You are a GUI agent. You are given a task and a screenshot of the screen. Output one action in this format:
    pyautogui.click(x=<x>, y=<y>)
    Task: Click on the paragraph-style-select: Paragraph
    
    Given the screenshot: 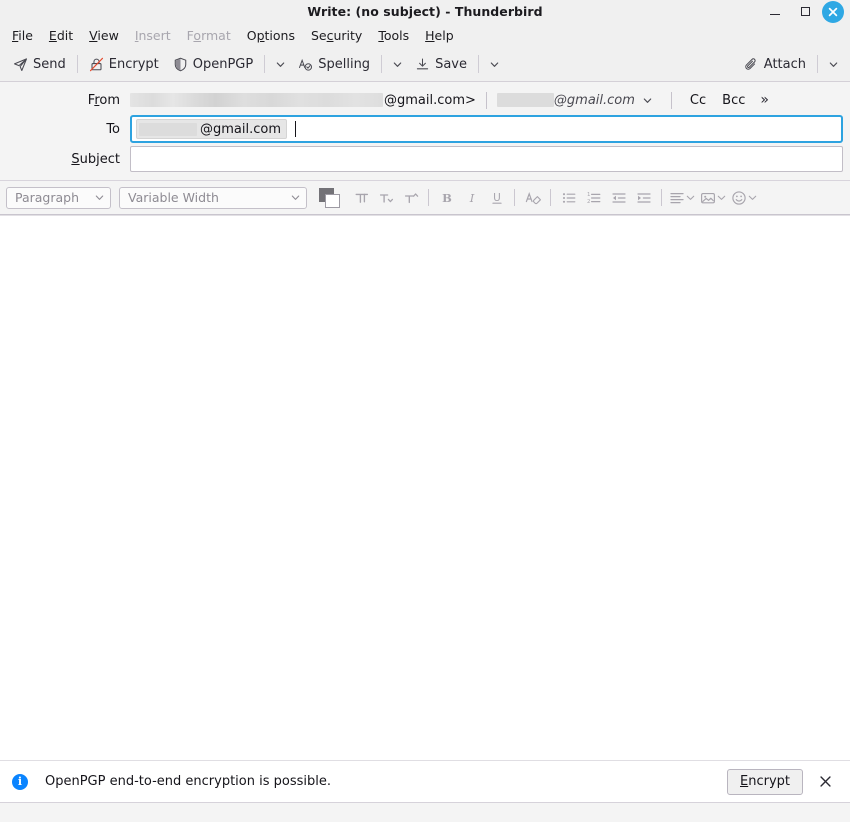 What is the action you would take?
    pyautogui.click(x=58, y=197)
    